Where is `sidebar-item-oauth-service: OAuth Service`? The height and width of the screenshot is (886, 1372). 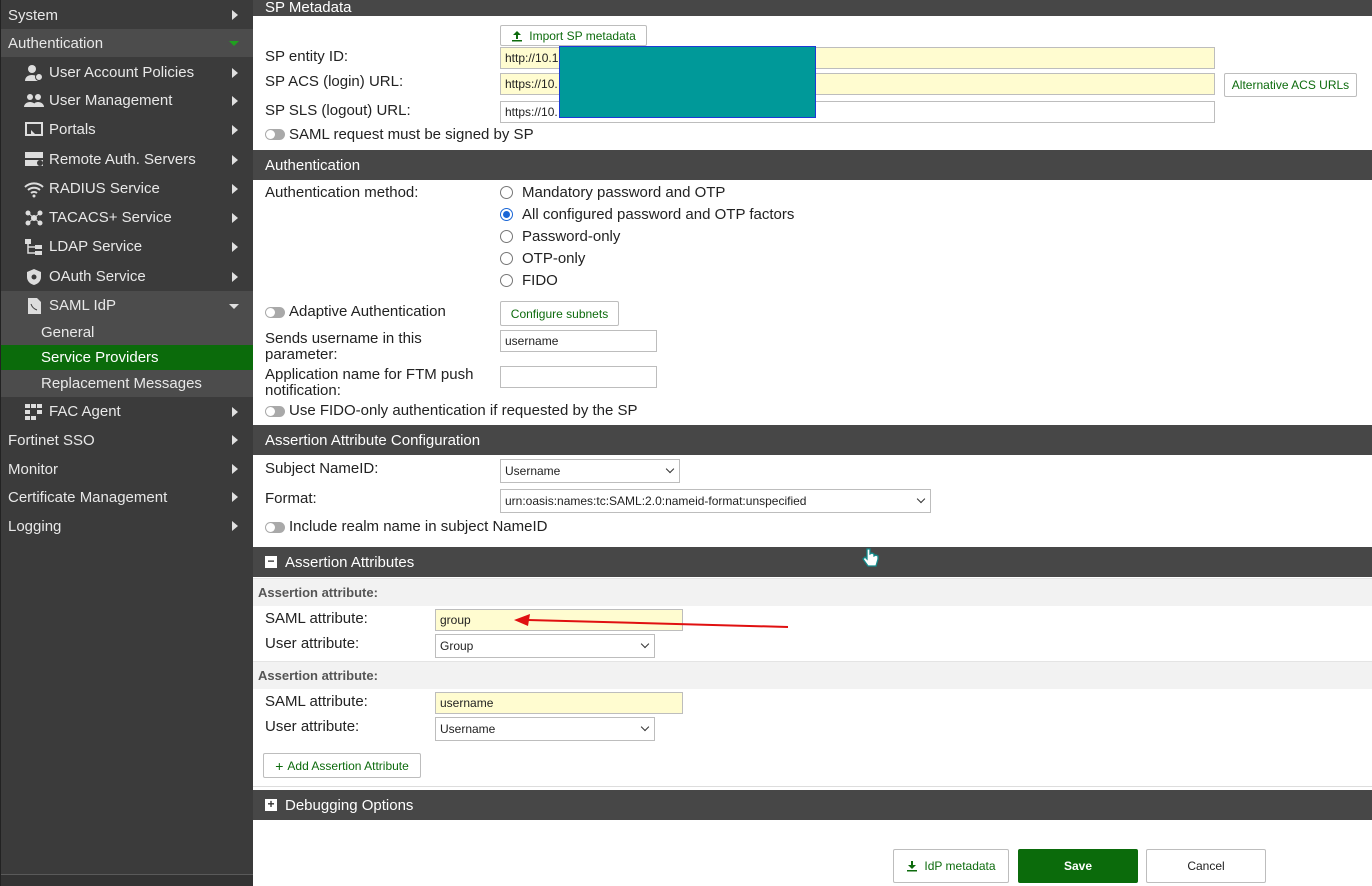
sidebar-item-oauth-service: OAuth Service is located at coordinates (127, 276).